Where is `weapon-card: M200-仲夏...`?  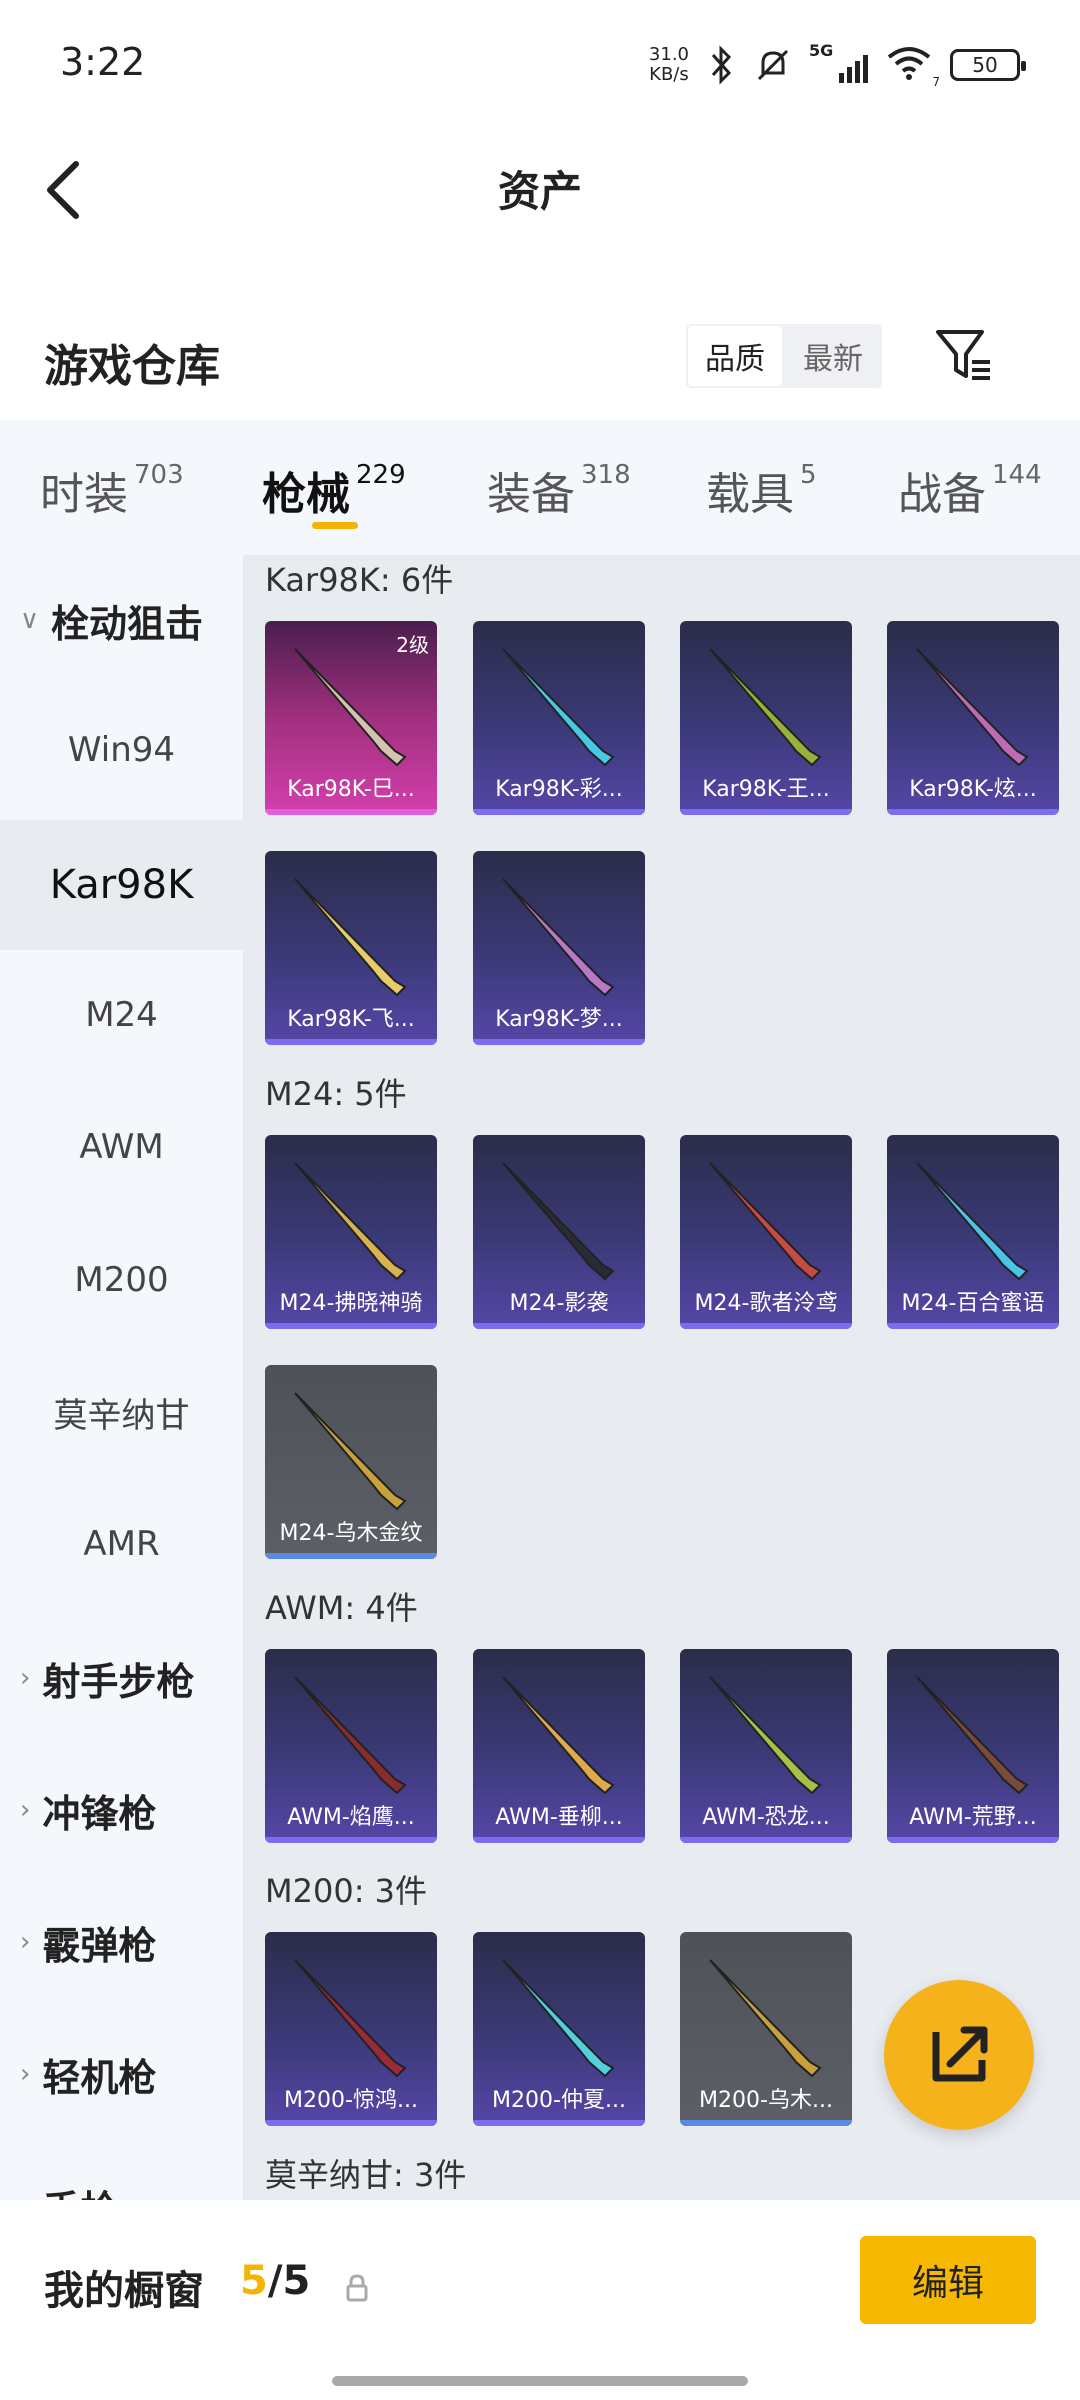 weapon-card: M200-仲夏... is located at coordinates (559, 2029).